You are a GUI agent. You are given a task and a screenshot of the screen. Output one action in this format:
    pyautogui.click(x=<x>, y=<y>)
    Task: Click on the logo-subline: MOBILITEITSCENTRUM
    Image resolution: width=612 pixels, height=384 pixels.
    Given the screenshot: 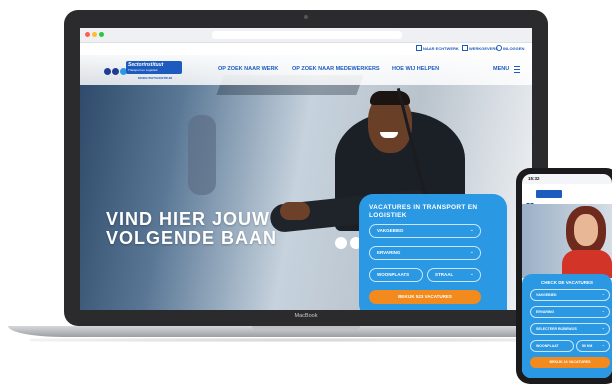 What is the action you would take?
    pyautogui.click(x=155, y=78)
    